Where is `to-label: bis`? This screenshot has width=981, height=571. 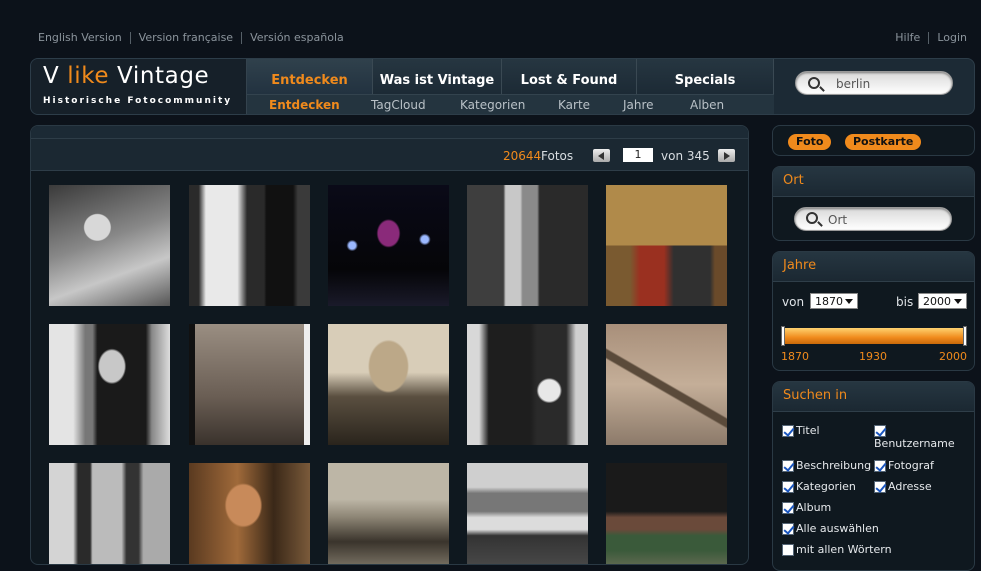 to-label: bis is located at coordinates (905, 302).